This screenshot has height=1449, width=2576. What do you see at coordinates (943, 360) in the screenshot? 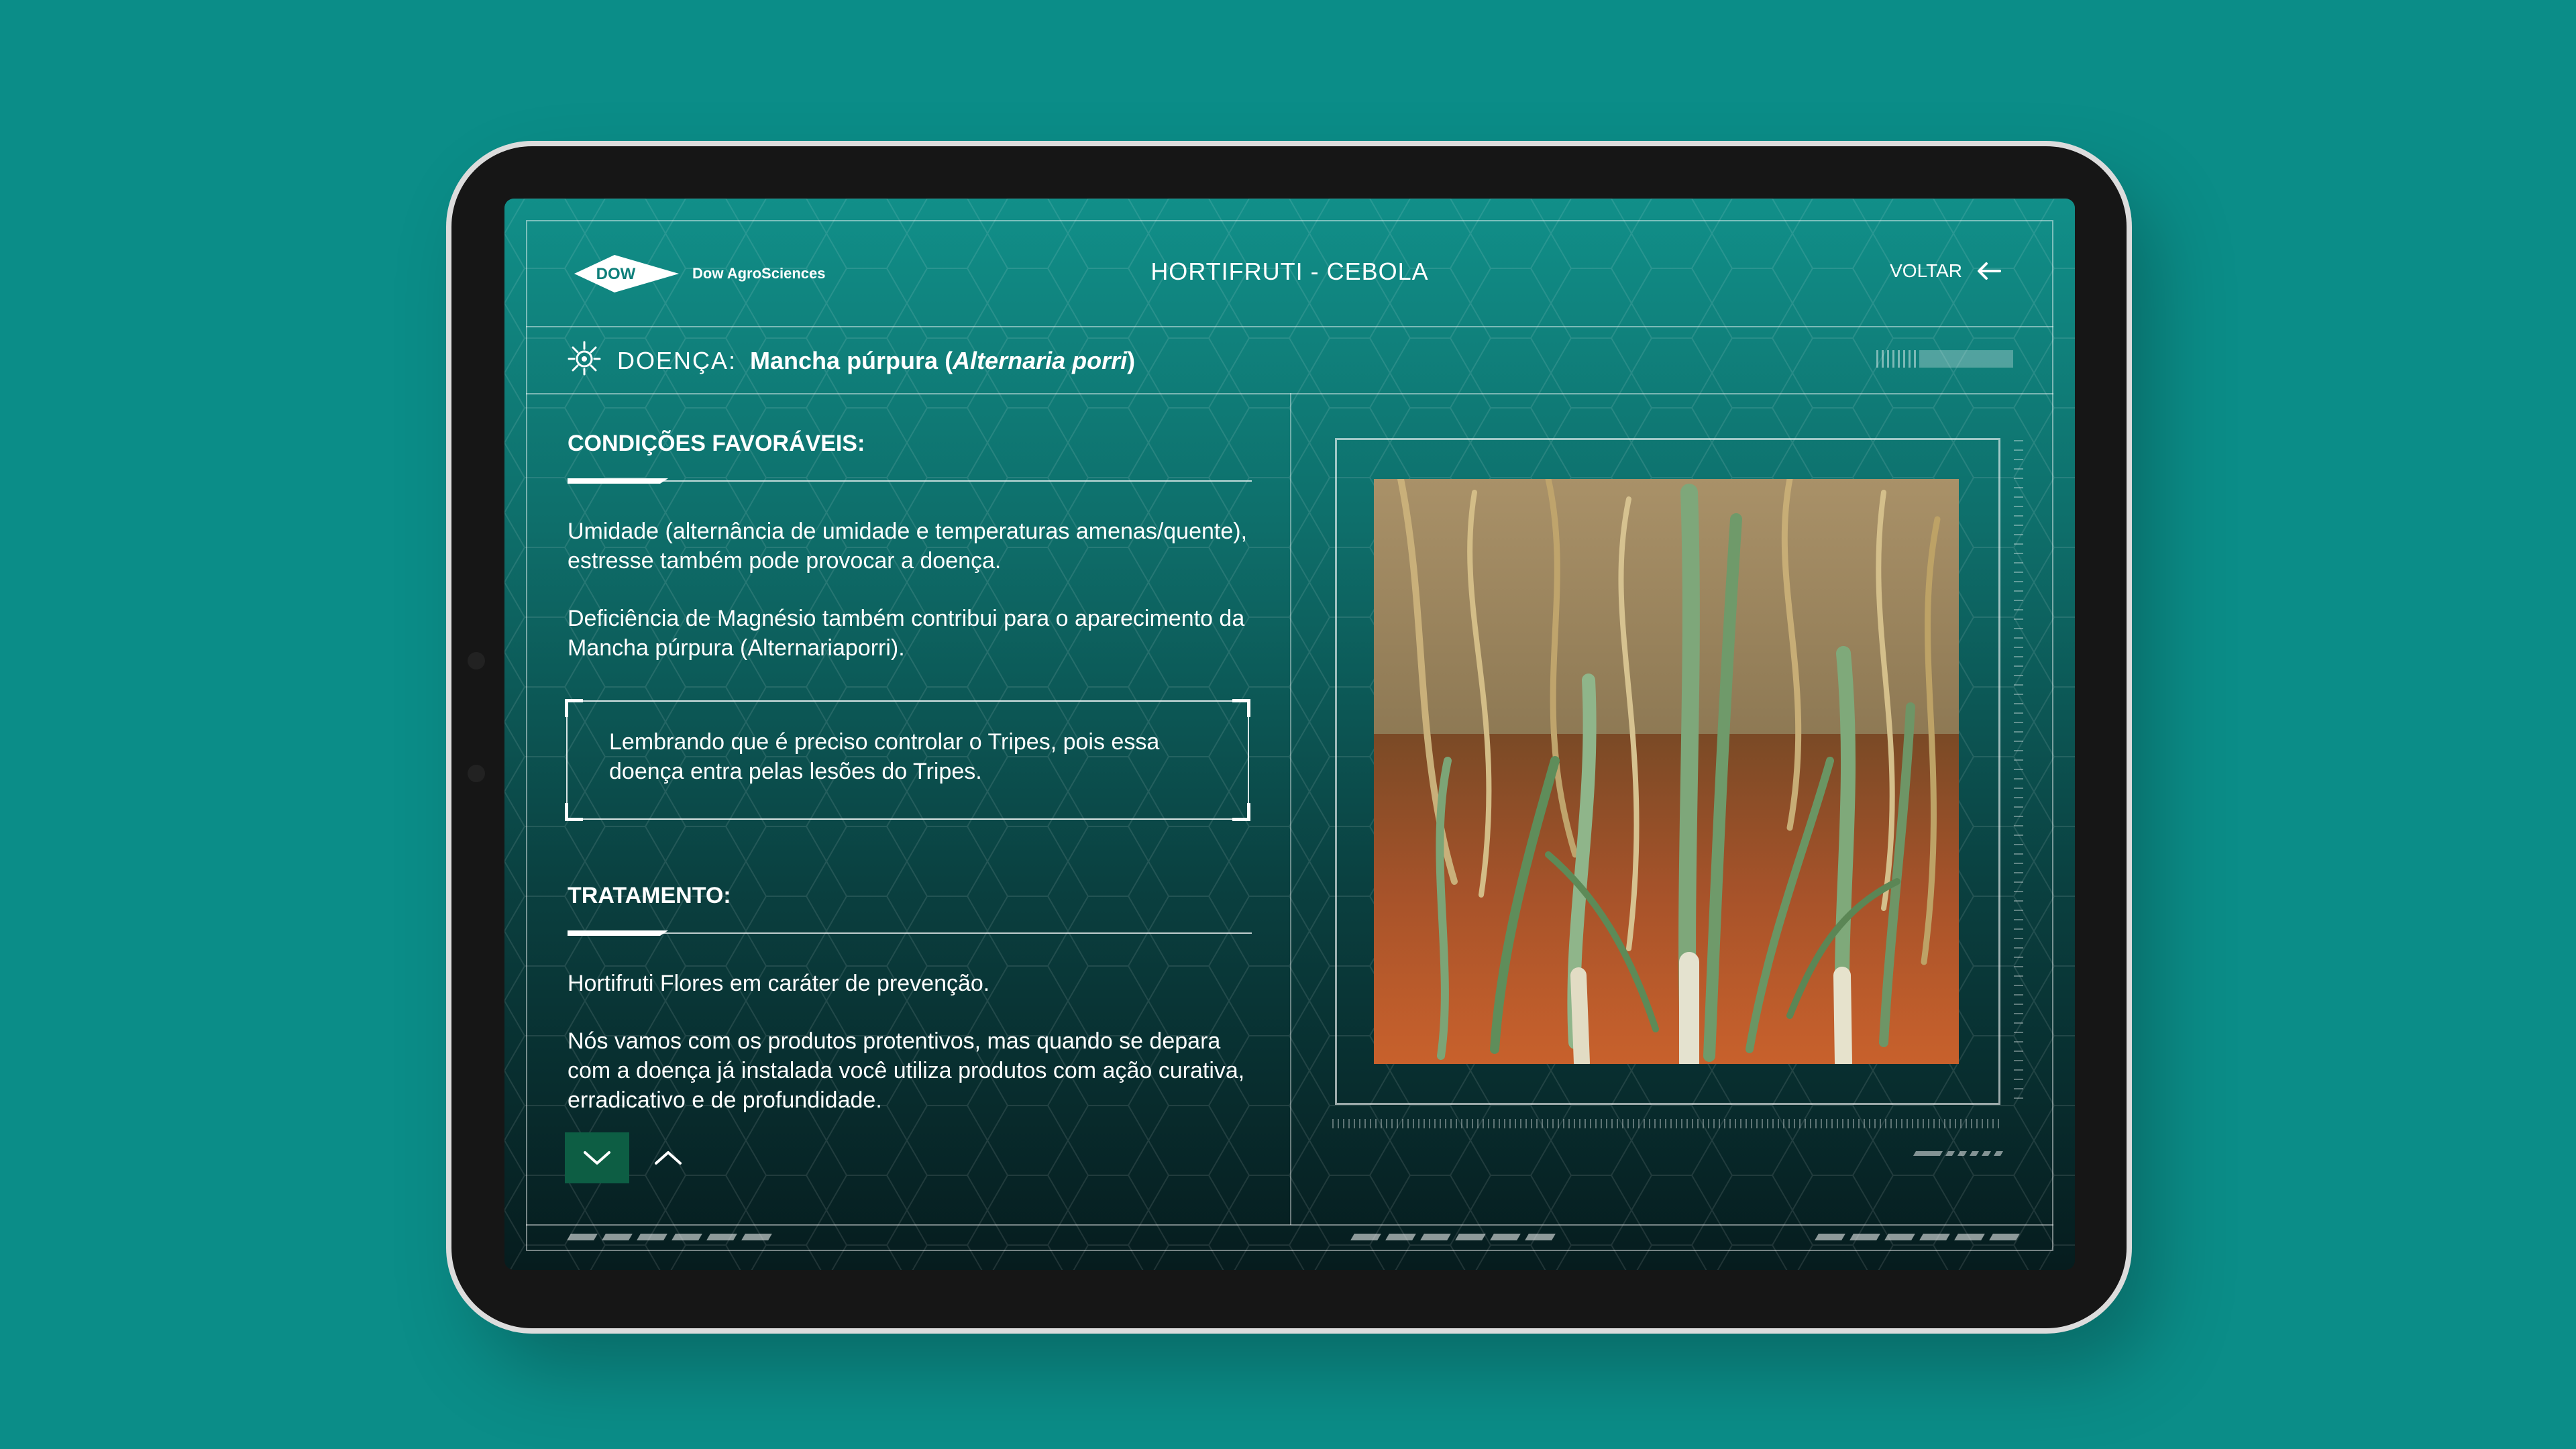
I see `disease-name: Mancha púrpura (Alternaria porri)` at bounding box center [943, 360].